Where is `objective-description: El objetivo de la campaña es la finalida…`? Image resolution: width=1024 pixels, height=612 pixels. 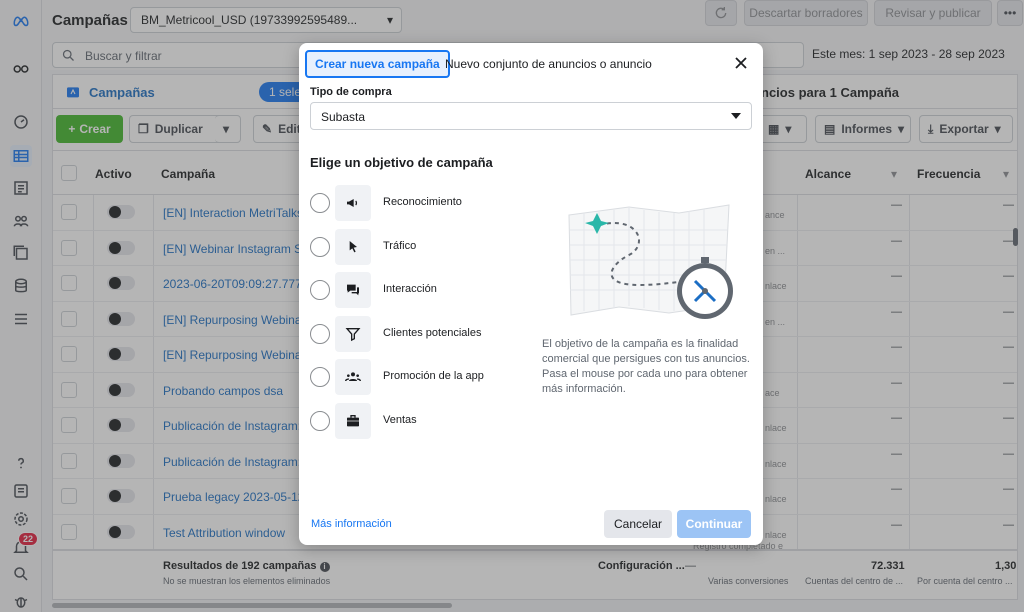 objective-description: El objetivo de la campaña es la finalida… is located at coordinates (646, 366).